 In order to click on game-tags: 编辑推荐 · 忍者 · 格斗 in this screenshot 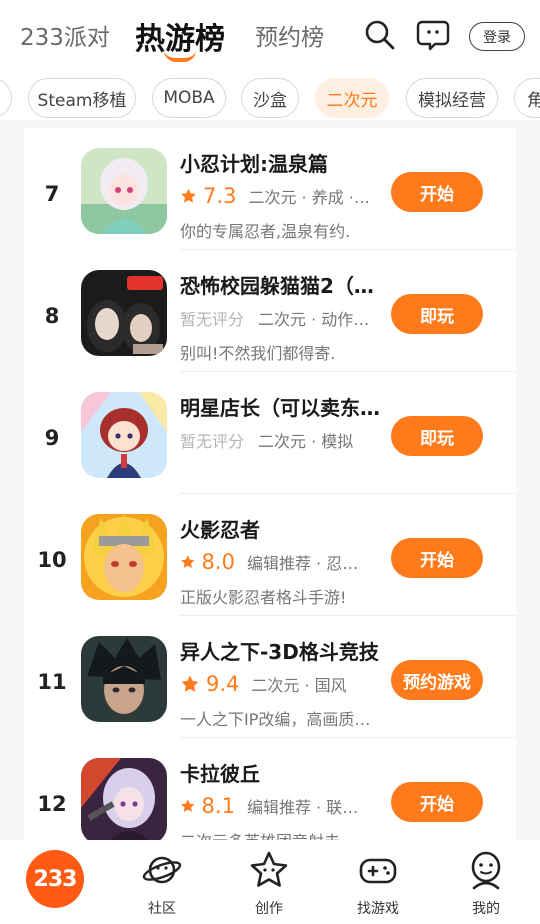, I will do `click(308, 563)`.